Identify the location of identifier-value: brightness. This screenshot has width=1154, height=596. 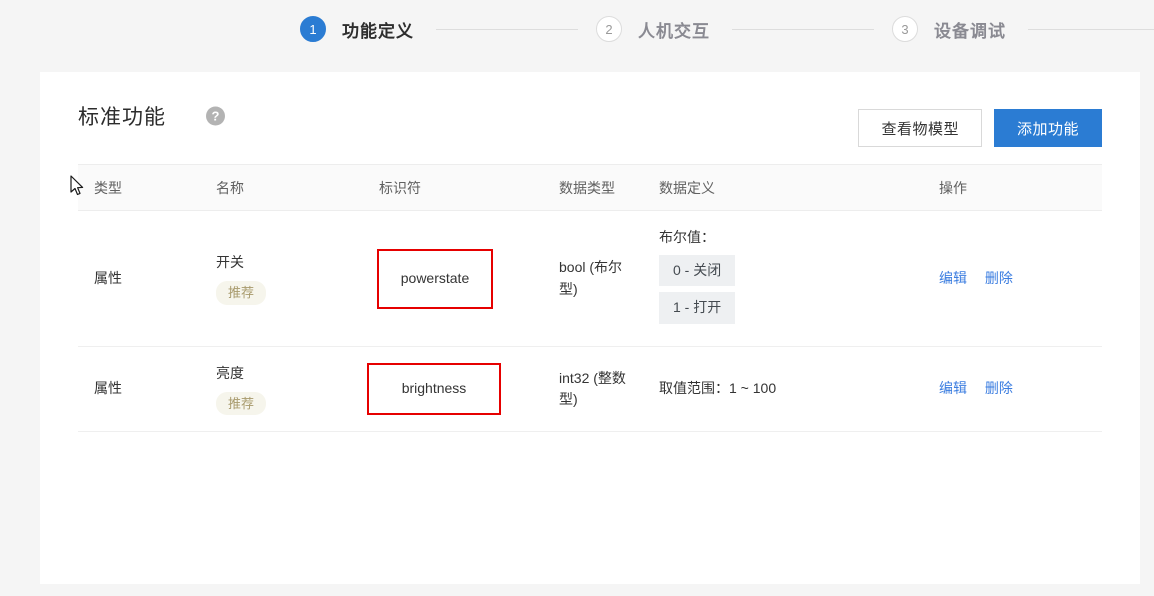
(434, 388).